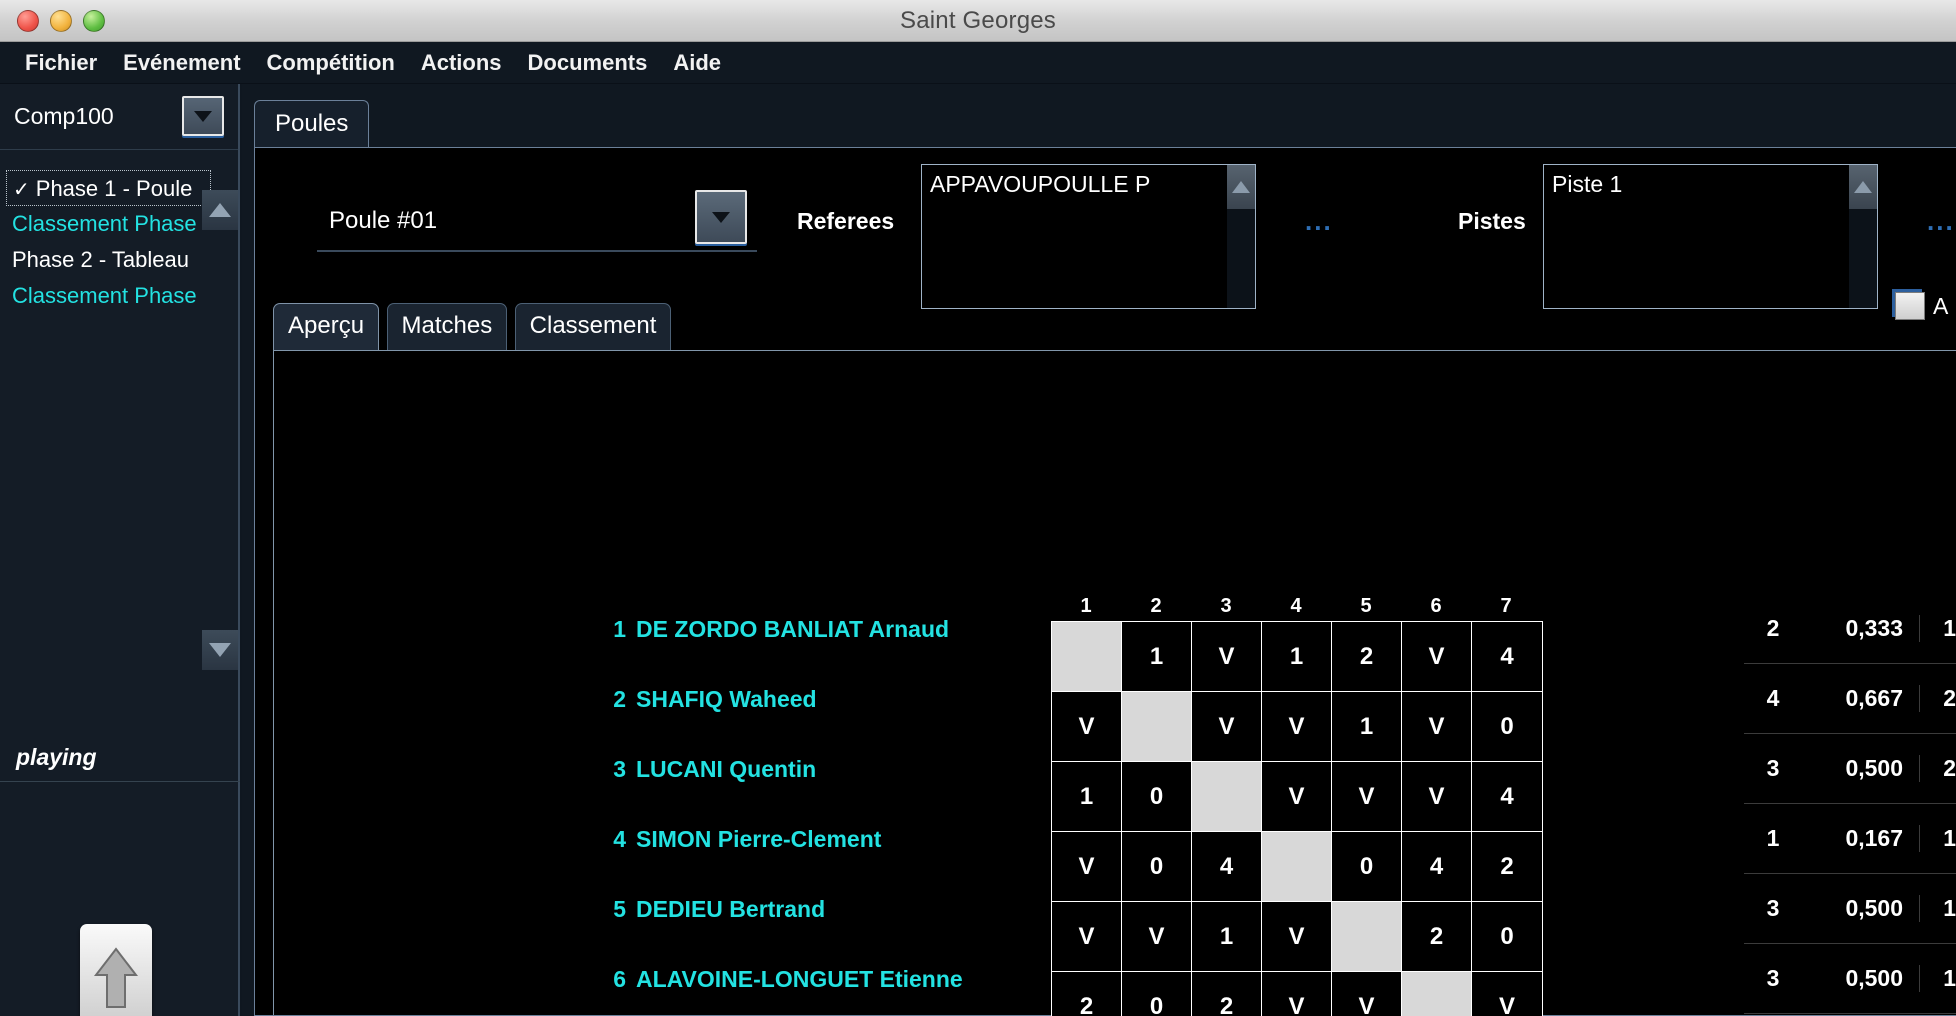 Image resolution: width=1956 pixels, height=1016 pixels. I want to click on move-up-button, so click(116, 970).